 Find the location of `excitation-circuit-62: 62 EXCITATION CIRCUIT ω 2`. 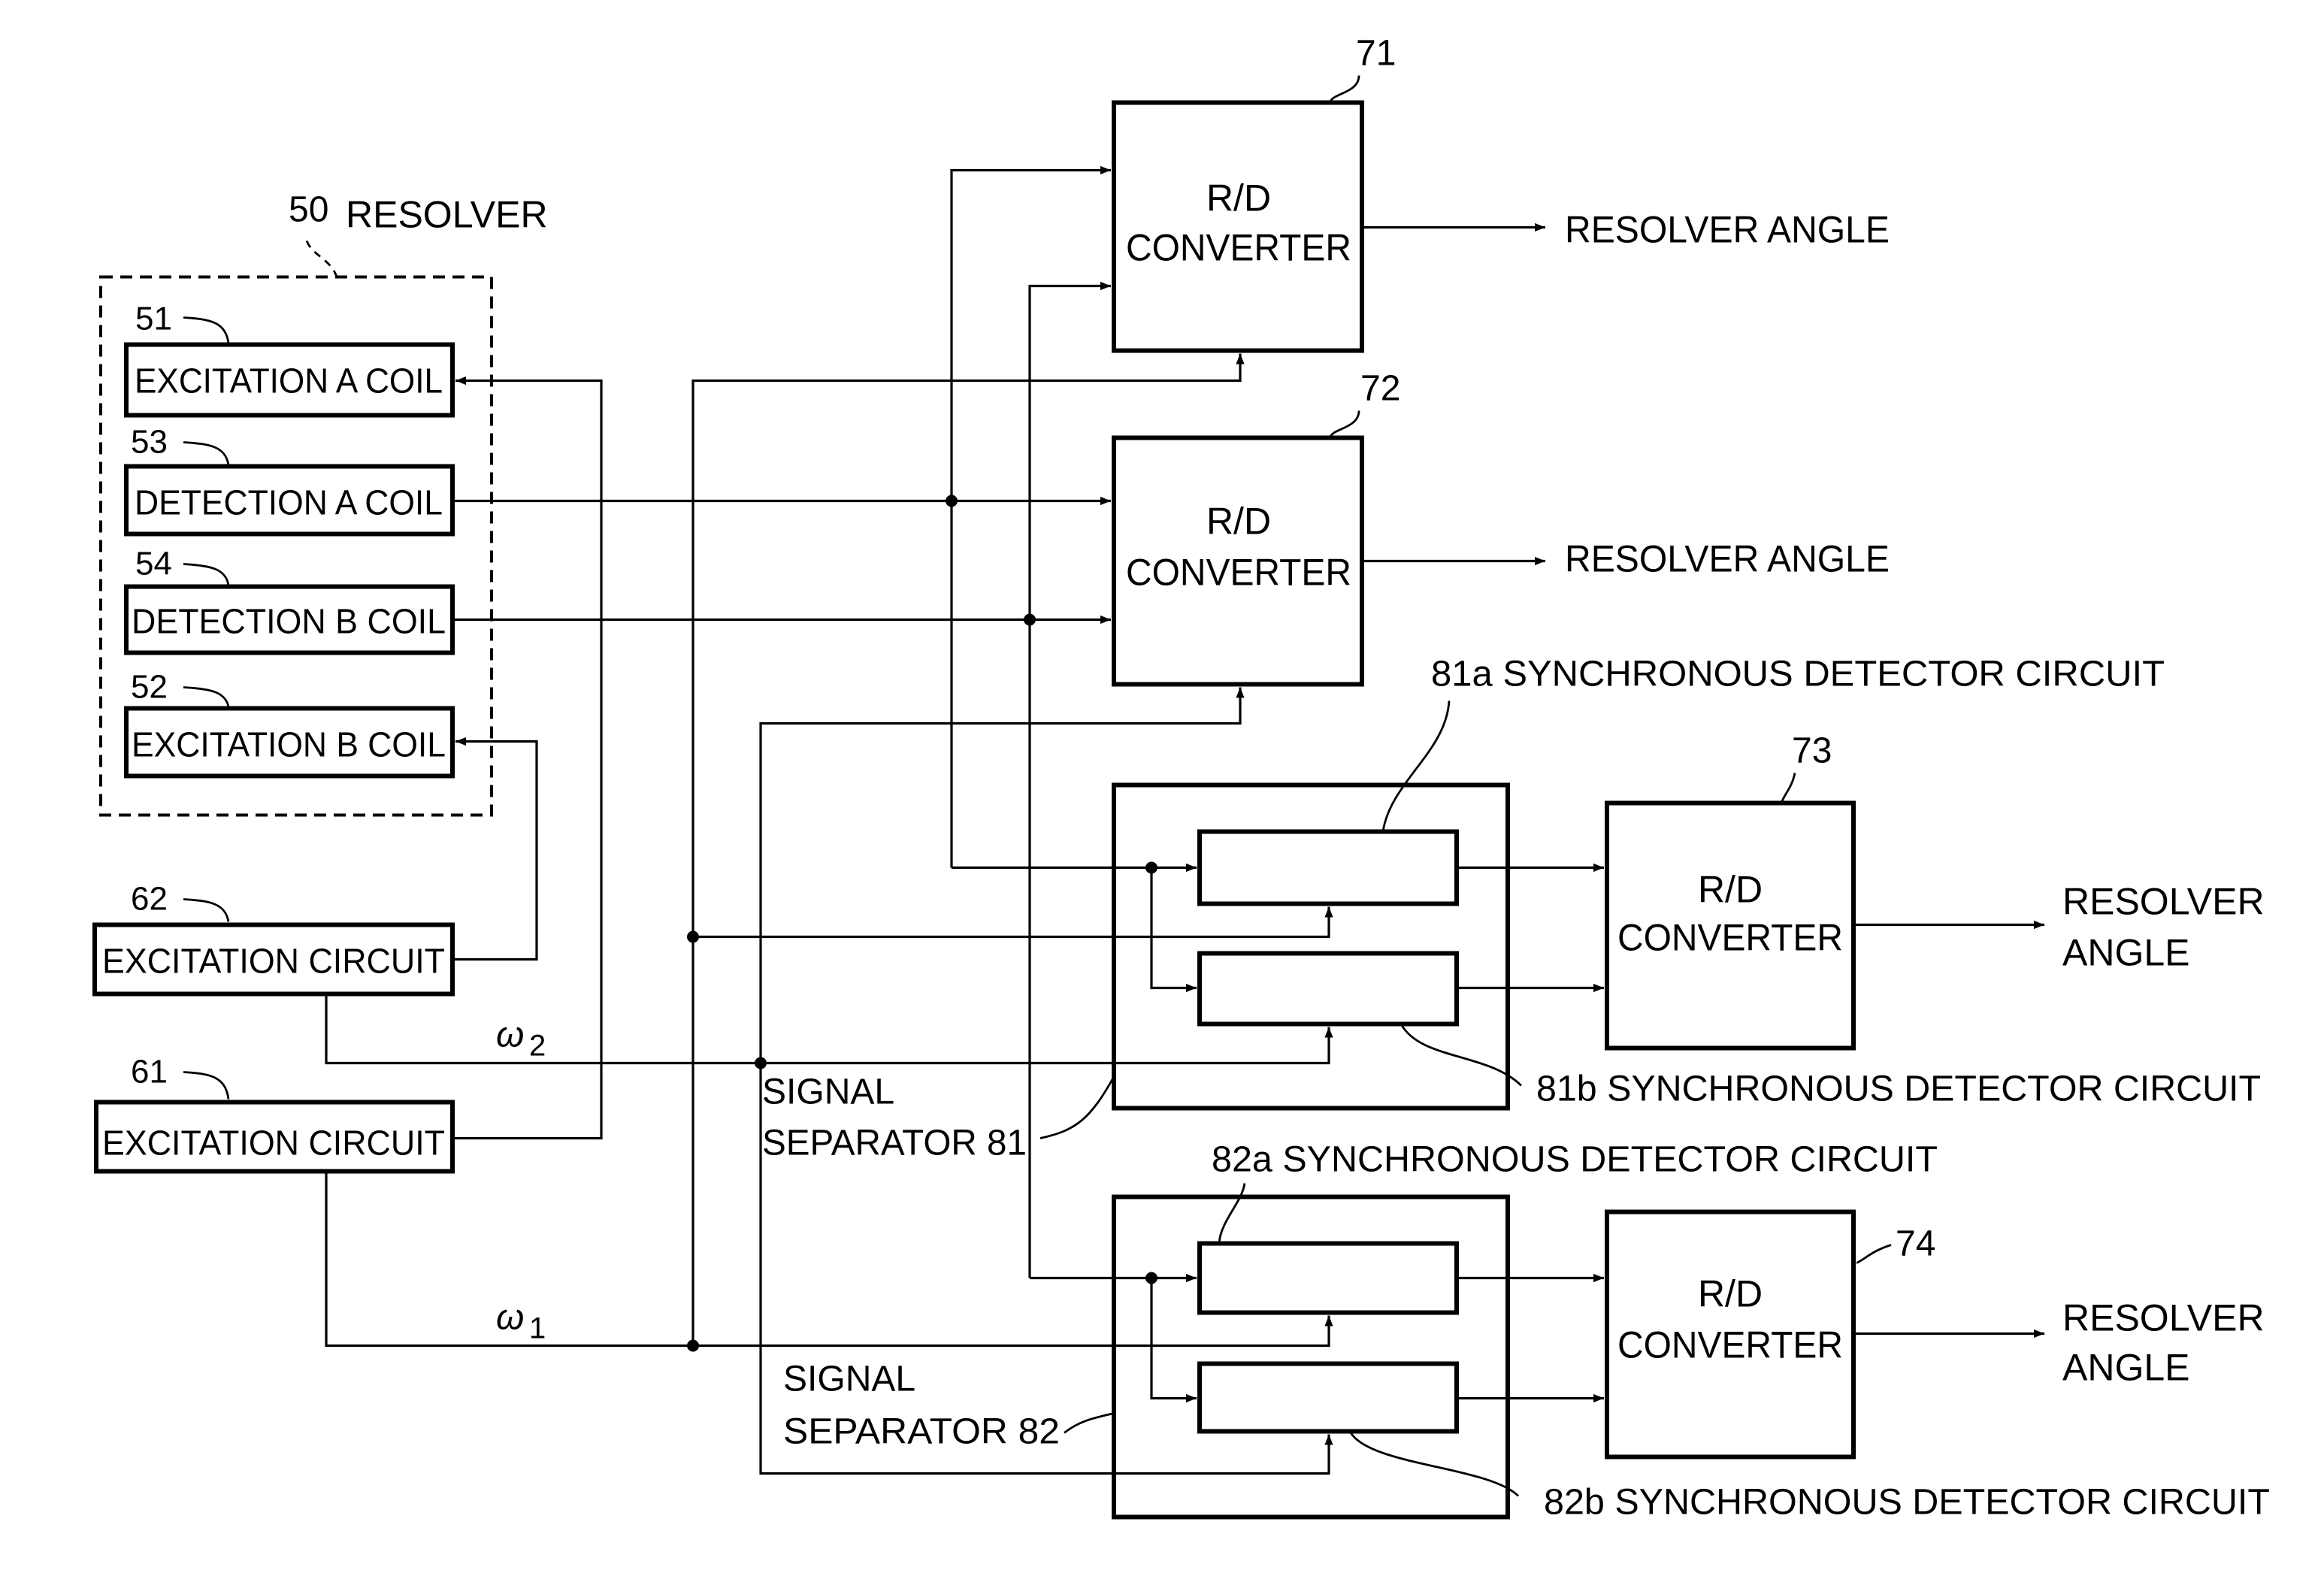

excitation-circuit-62: 62 EXCITATION CIRCUIT ω 2 is located at coordinates (319, 972).